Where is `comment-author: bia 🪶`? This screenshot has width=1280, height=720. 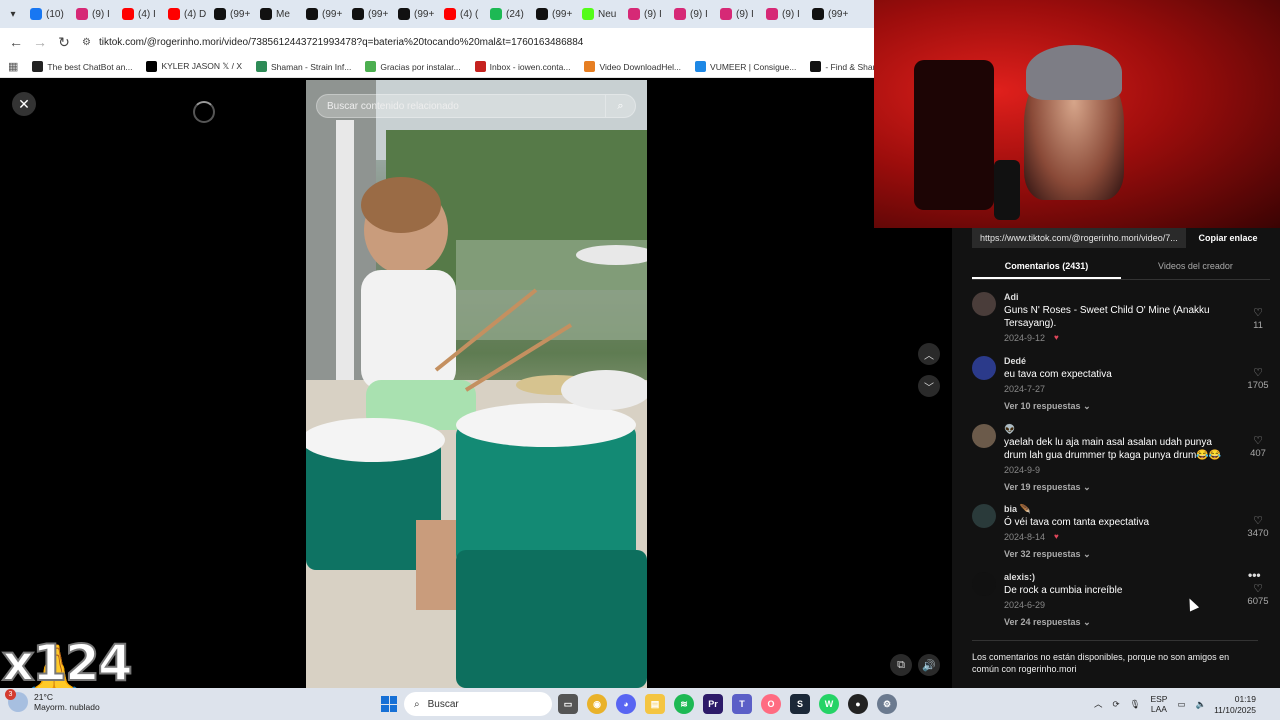 comment-author: bia 🪶 is located at coordinates (1017, 509).